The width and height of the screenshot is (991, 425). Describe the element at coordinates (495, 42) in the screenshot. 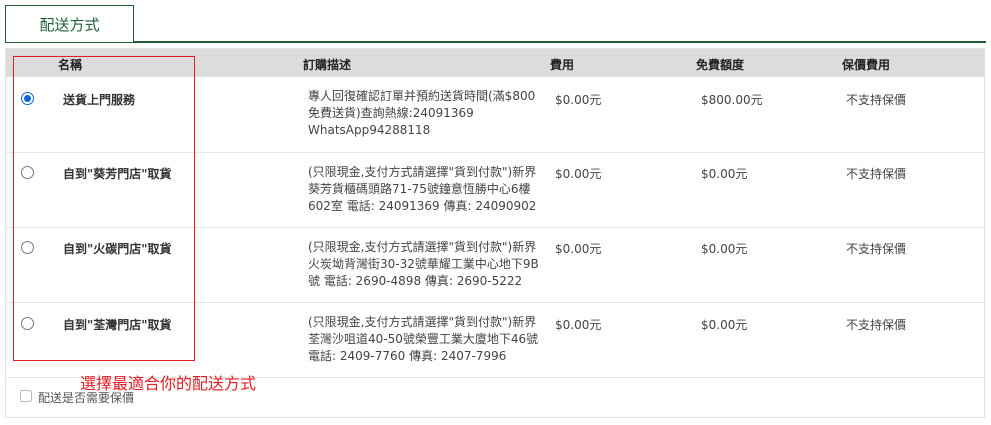

I see `tab-underline` at that location.